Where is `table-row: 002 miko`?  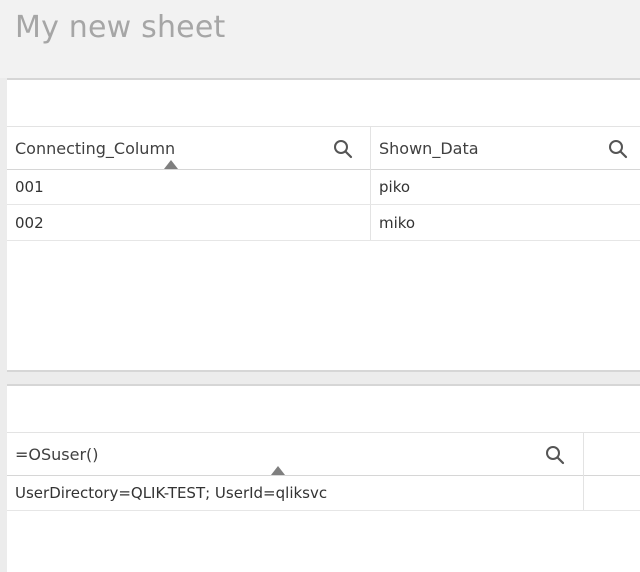 table-row: 002 miko is located at coordinates (323, 223).